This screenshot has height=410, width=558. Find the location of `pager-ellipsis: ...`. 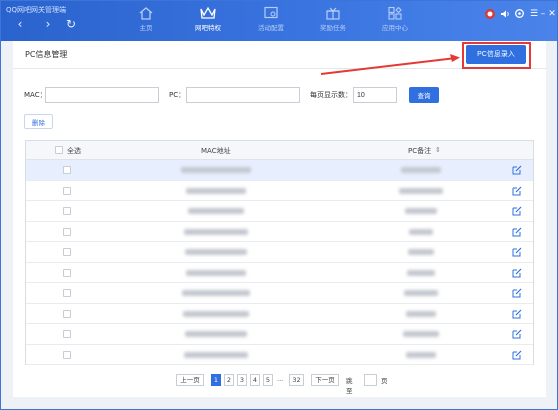

pager-ellipsis: ... is located at coordinates (280, 379).